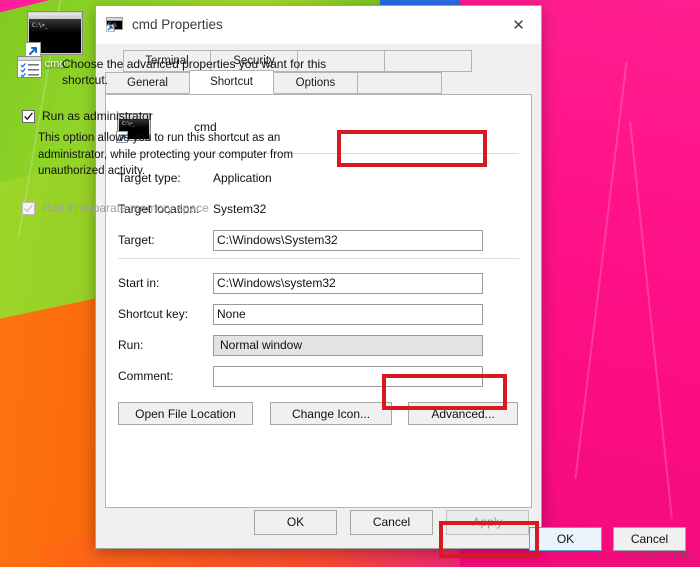 Image resolution: width=700 pixels, height=567 pixels. What do you see at coordinates (649, 539) in the screenshot?
I see `advanced-cancel-button: Cancel` at bounding box center [649, 539].